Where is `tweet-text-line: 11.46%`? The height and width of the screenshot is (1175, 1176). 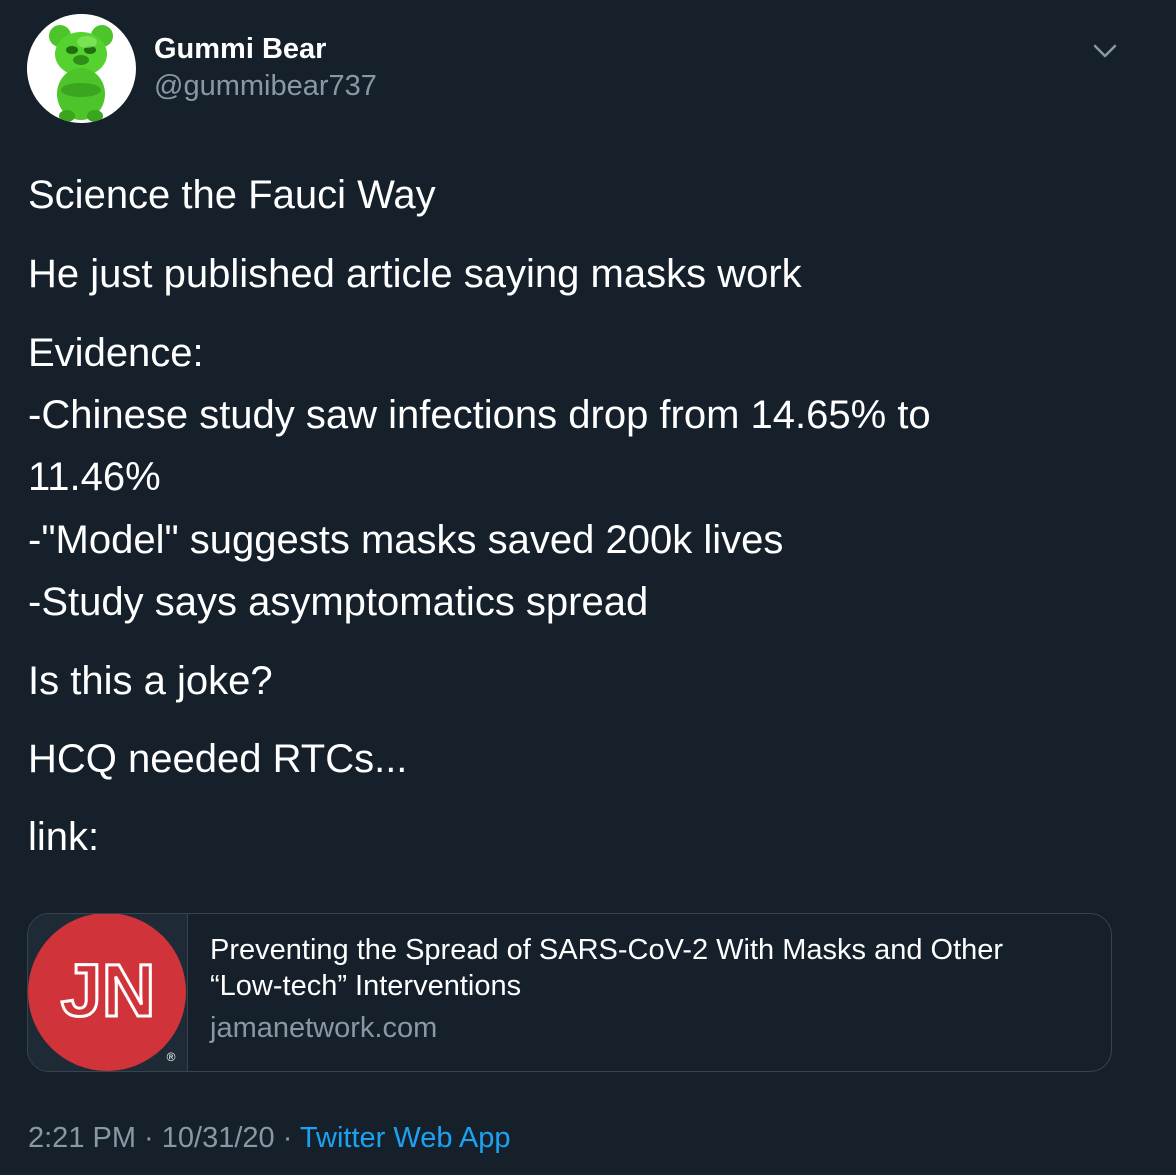
tweet-text-line: 11.46% is located at coordinates (94, 477).